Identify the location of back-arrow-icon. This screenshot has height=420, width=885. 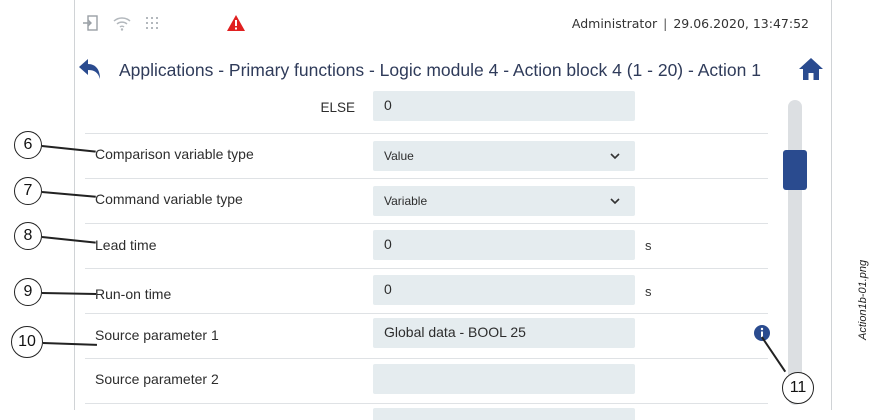
(90, 69).